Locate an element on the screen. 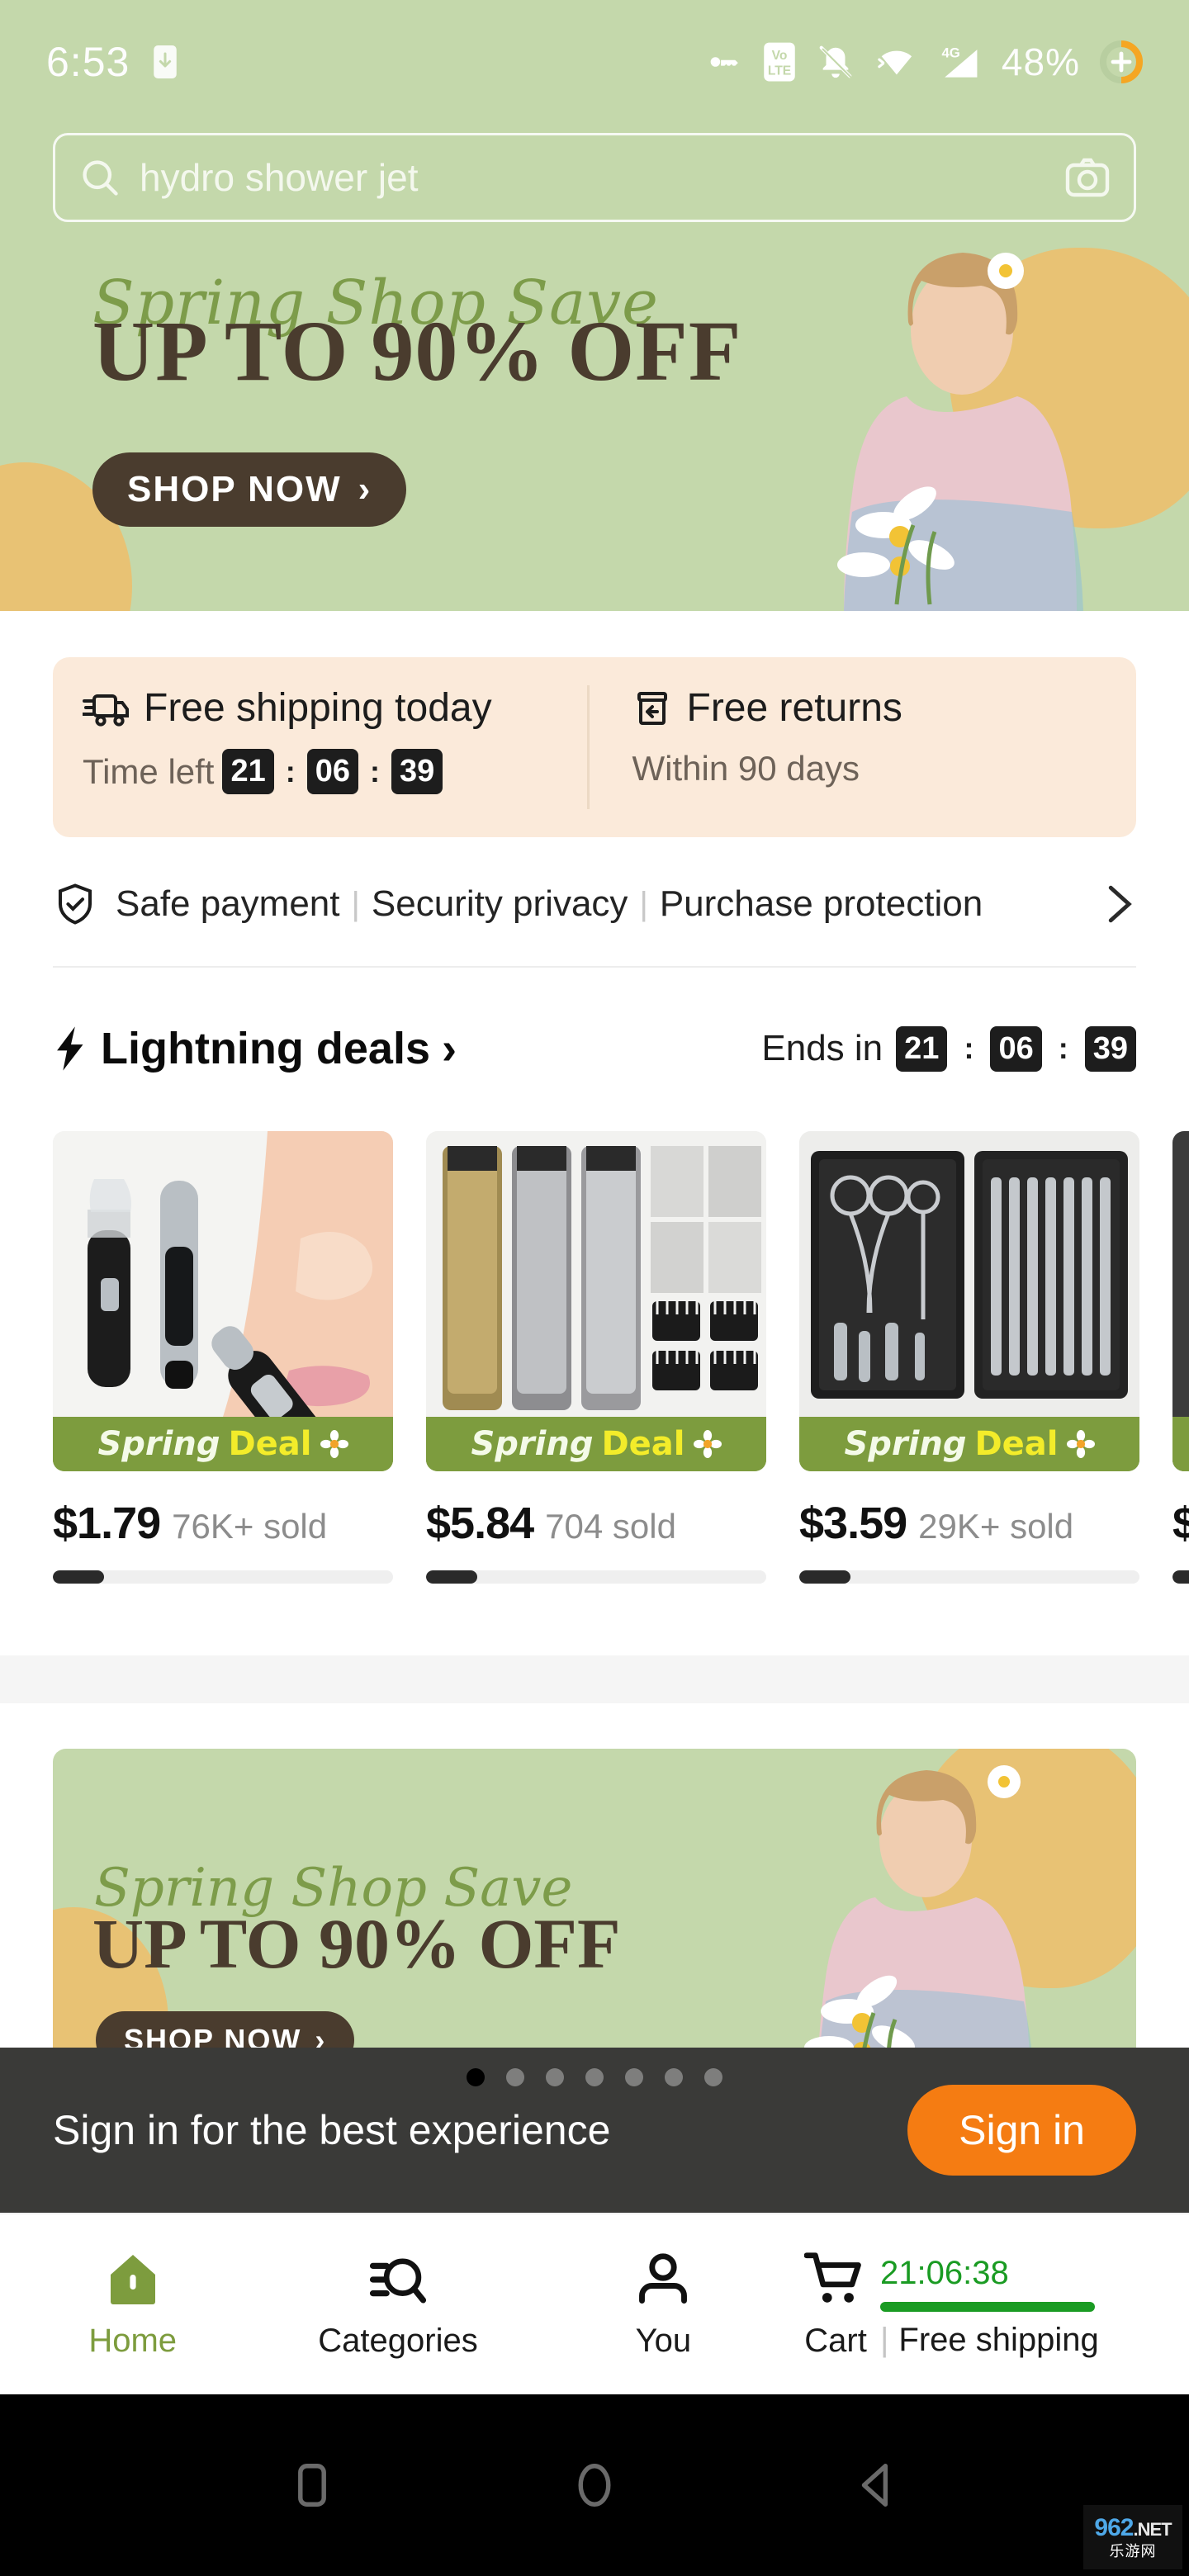 The image size is (1189, 2576). trust-item-purchase-protection: Purchase protection is located at coordinates (821, 903).